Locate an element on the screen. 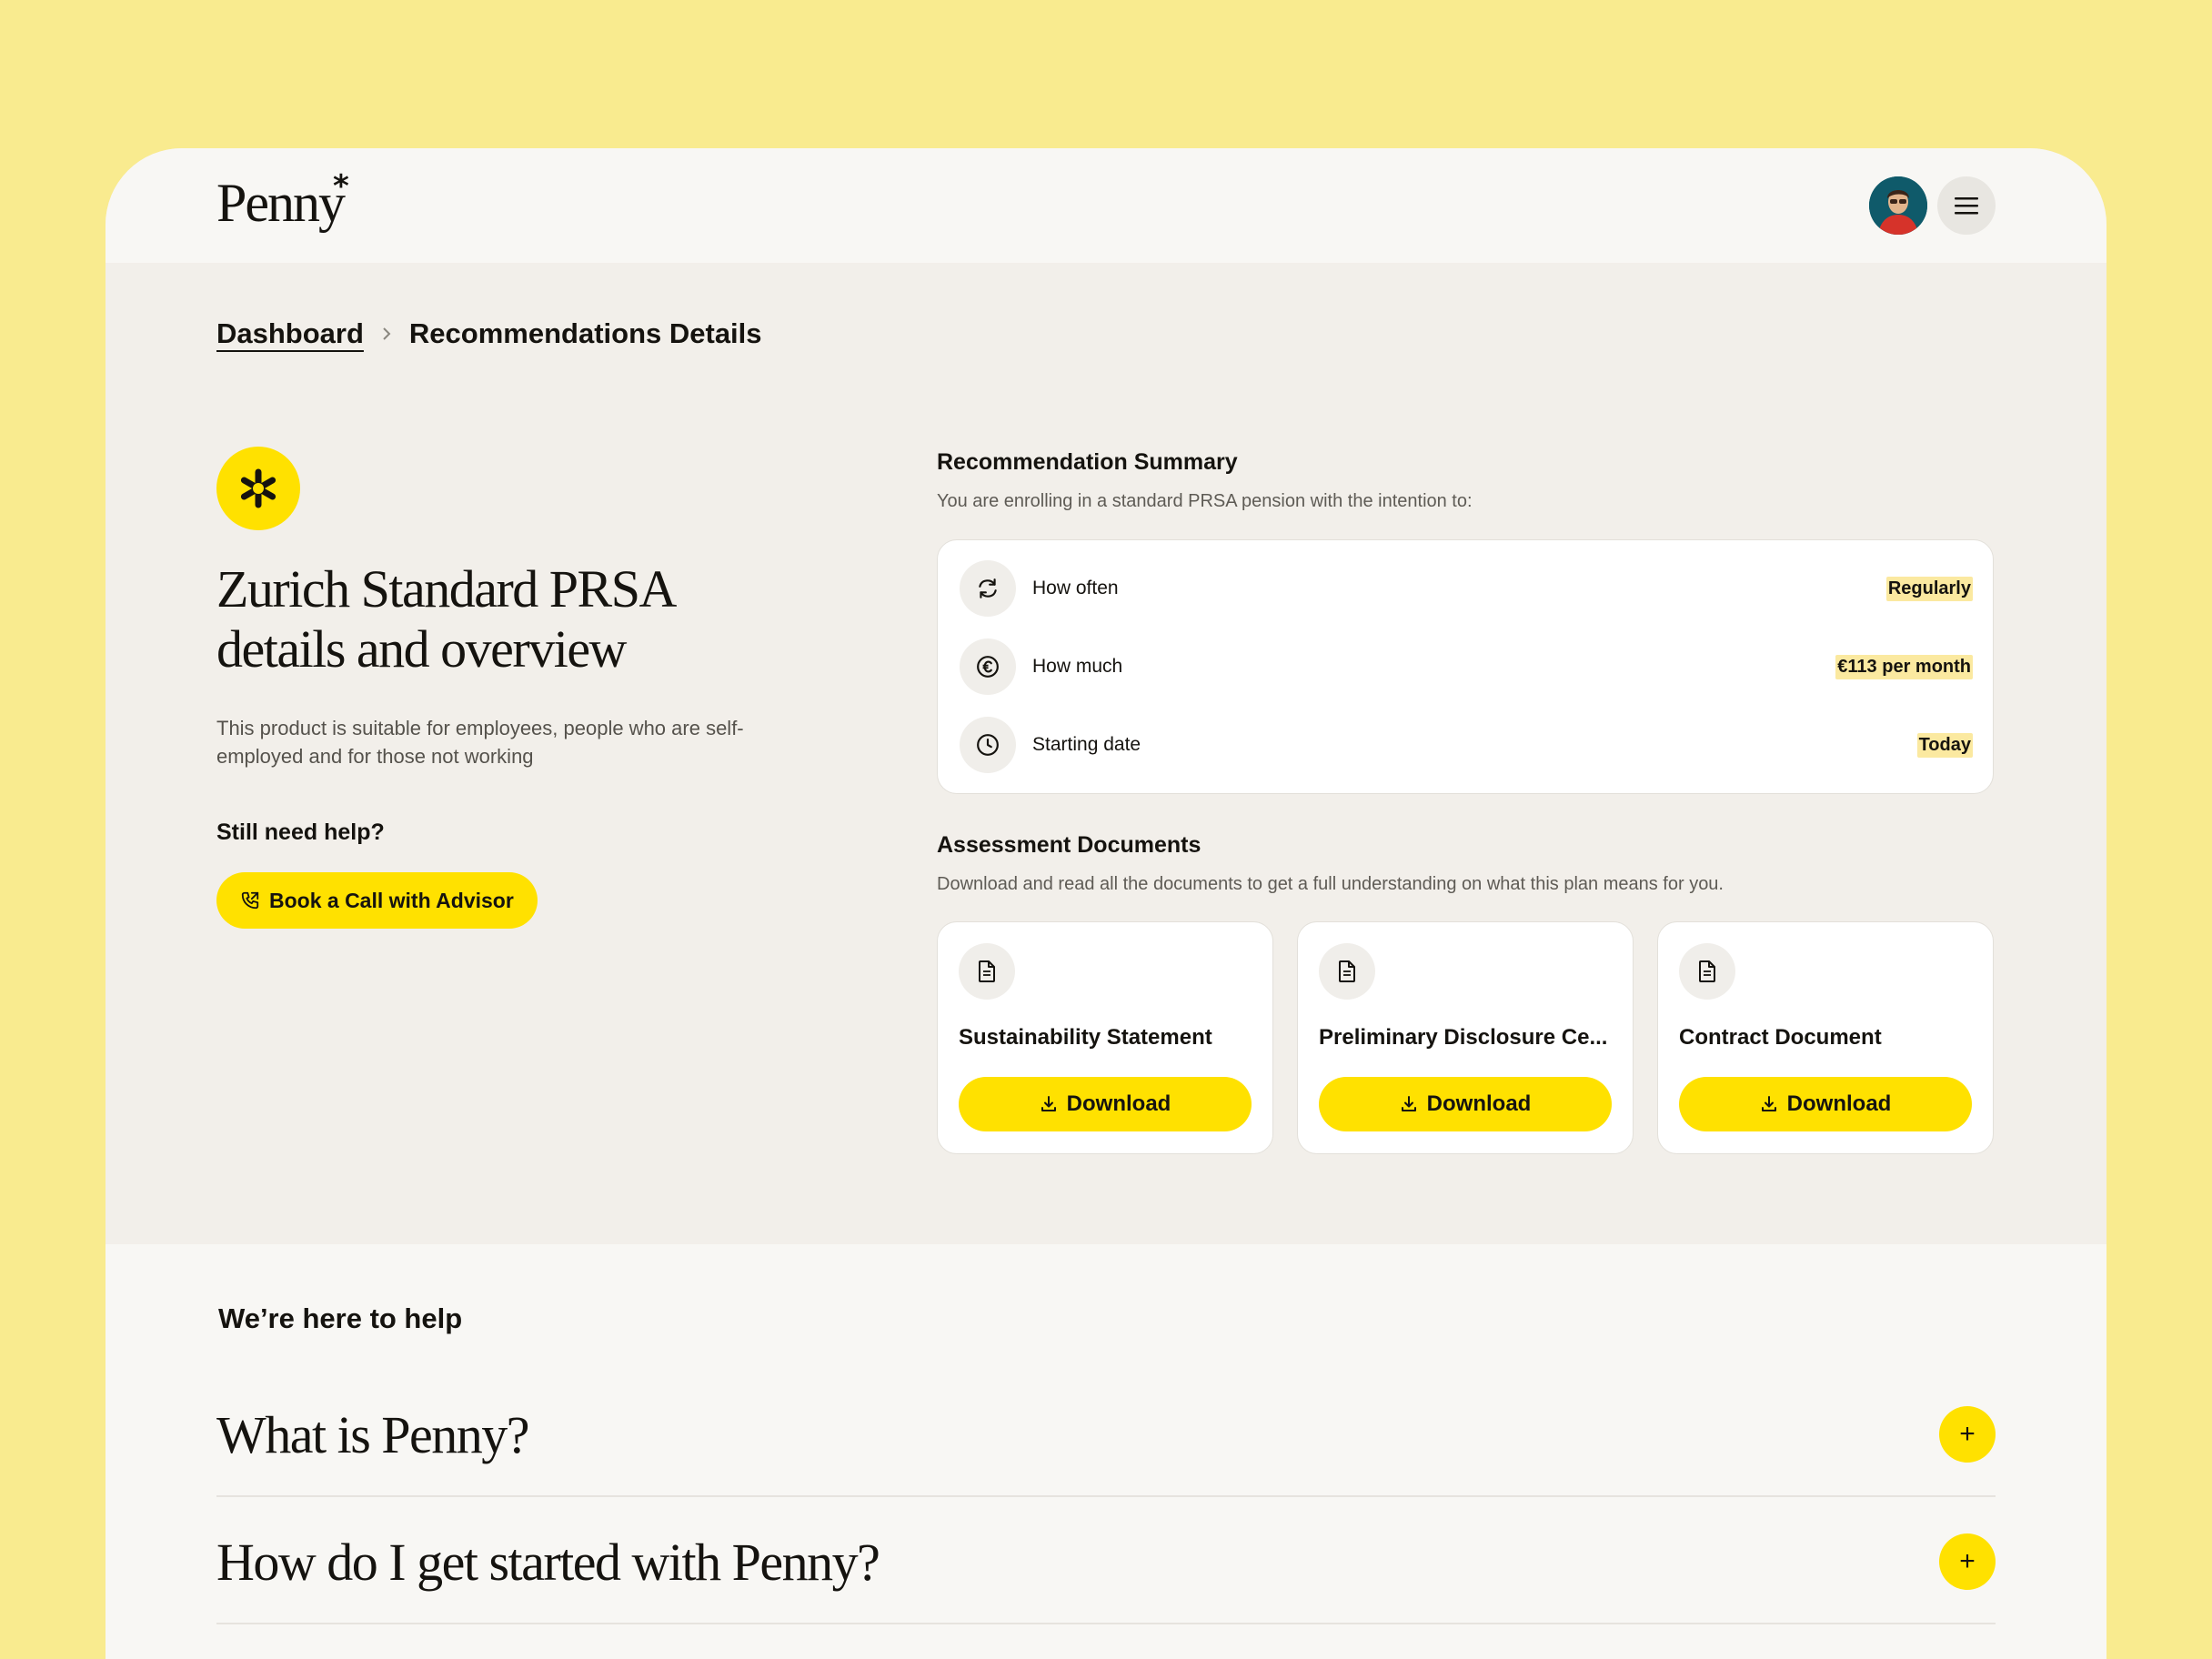 The width and height of the screenshot is (2212, 1659). summary-row-label: Starting date is located at coordinates (1086, 744).